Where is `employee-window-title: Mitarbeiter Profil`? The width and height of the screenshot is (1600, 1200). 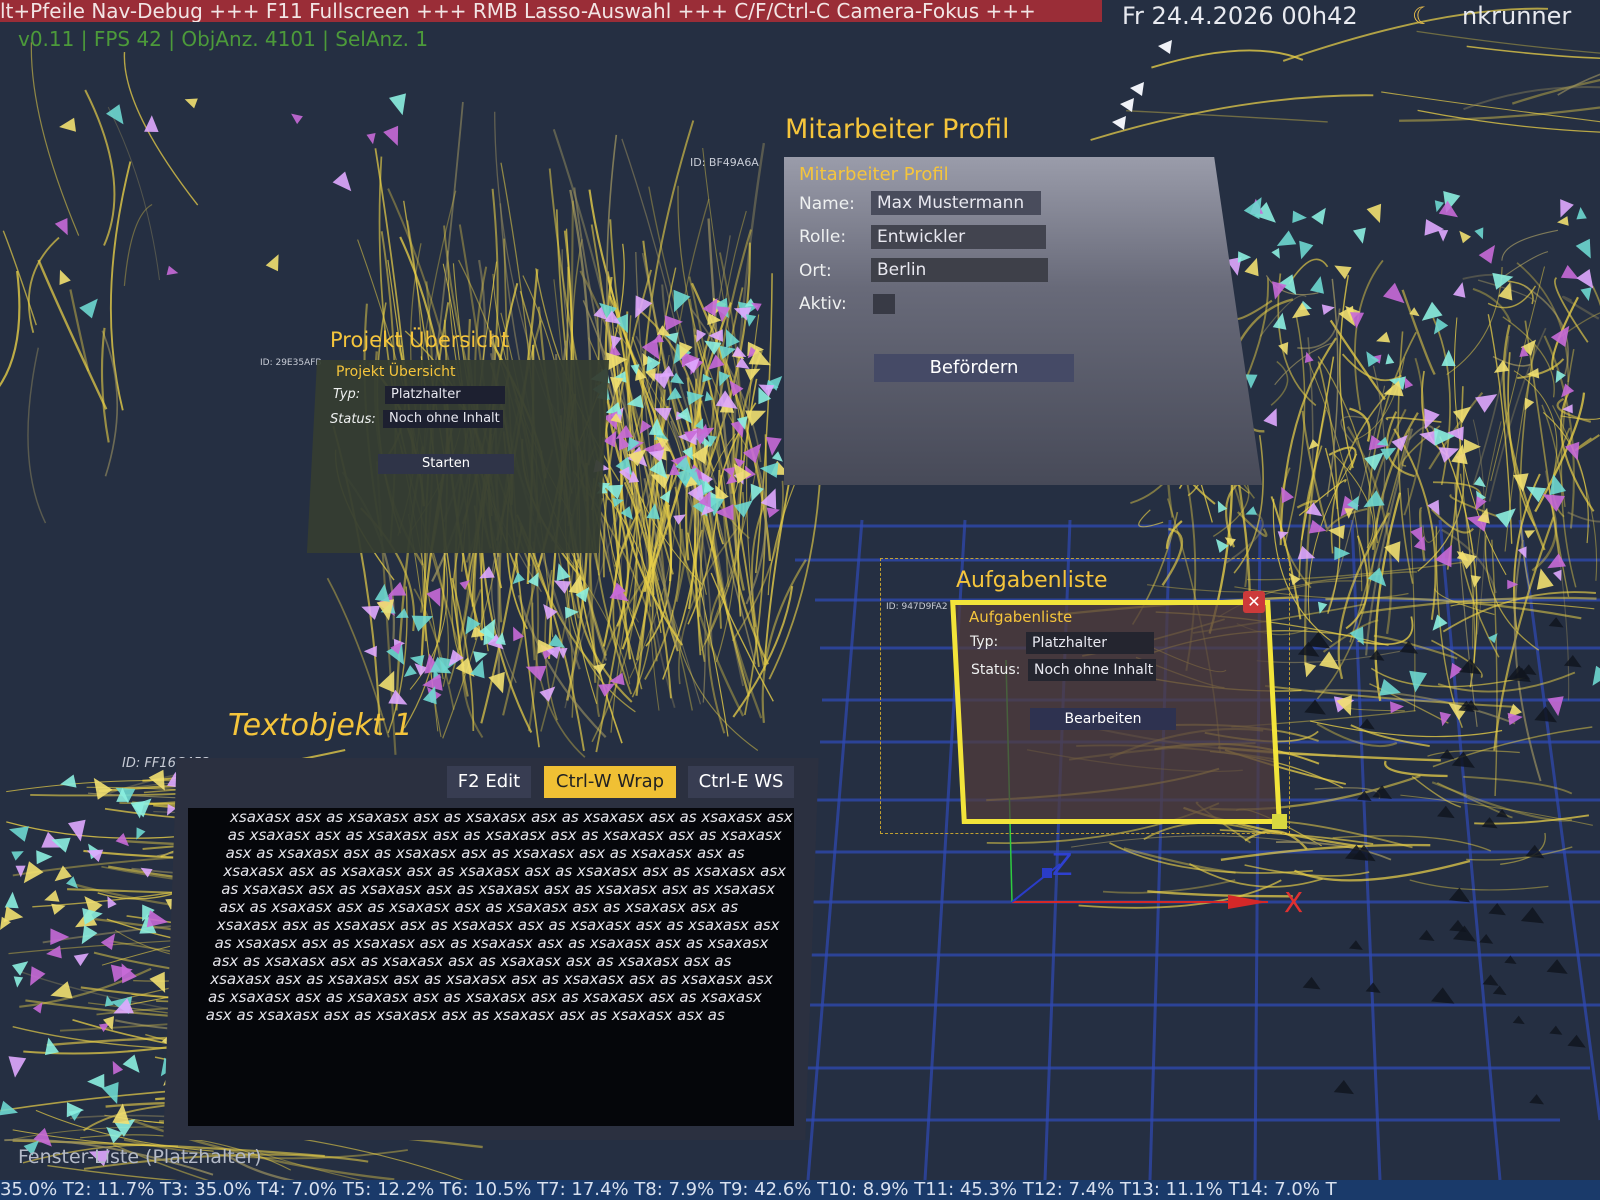
employee-window-title: Mitarbeiter Profil is located at coordinates (897, 129).